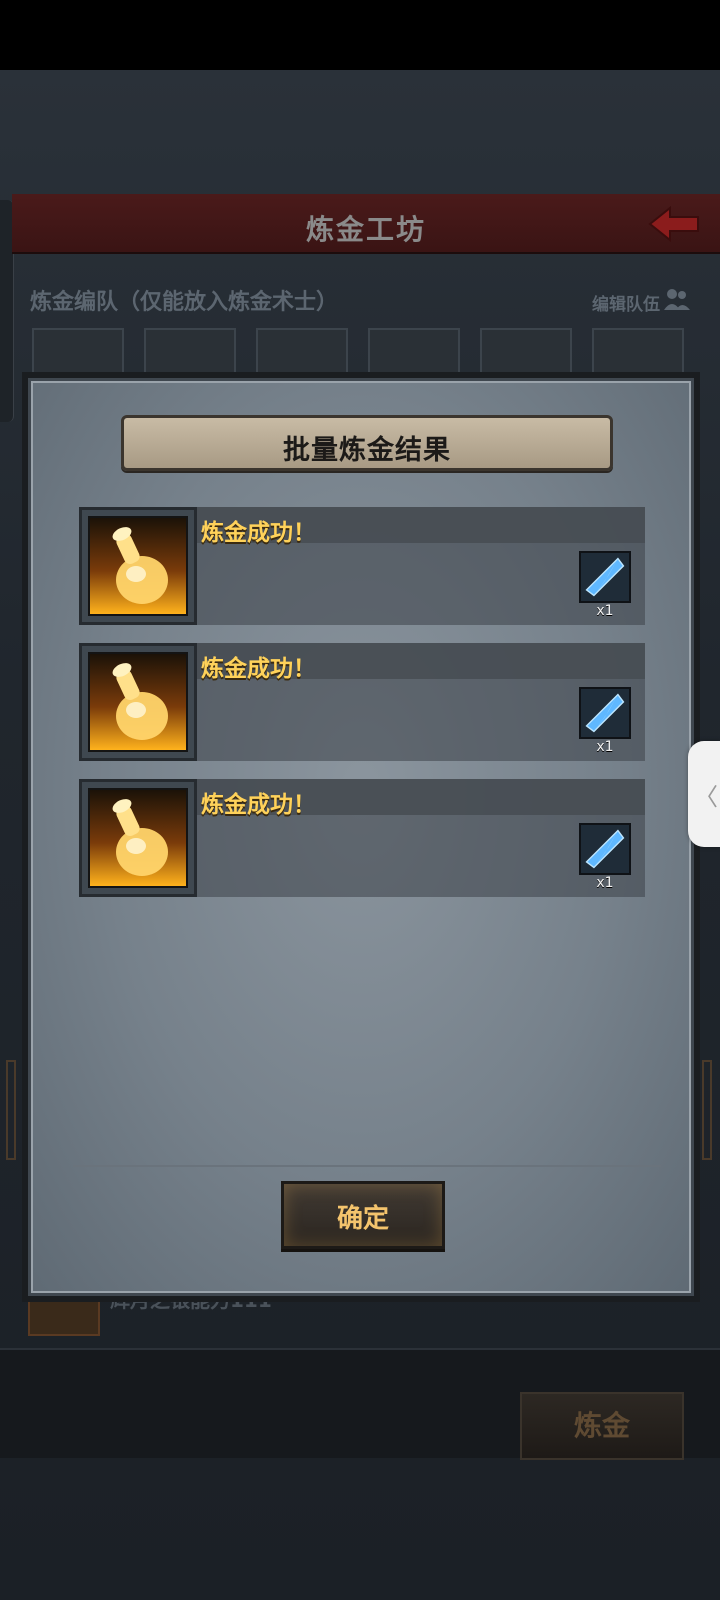  I want to click on frame-ornament-left, so click(11, 1110).